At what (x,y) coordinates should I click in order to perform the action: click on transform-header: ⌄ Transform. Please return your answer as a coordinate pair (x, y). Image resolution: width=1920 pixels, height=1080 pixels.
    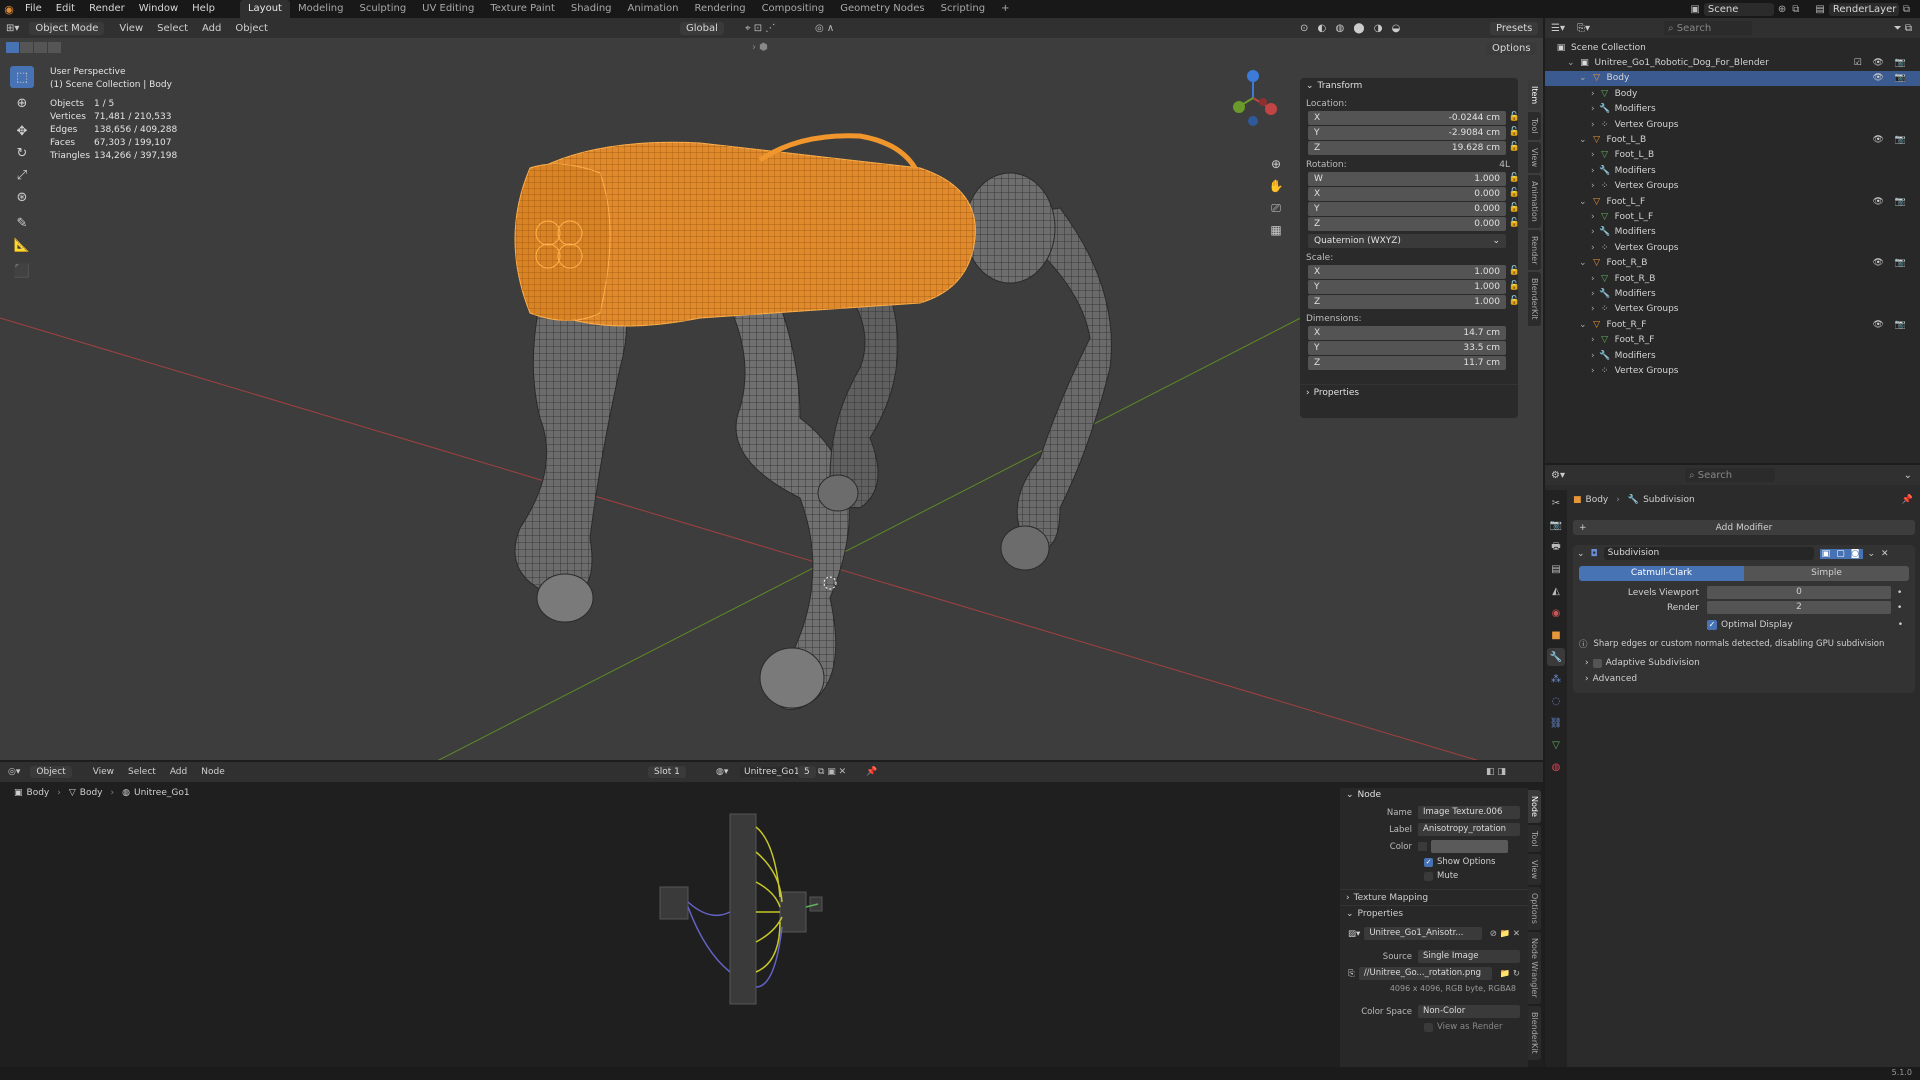
    Looking at the image, I should click on (1409, 86).